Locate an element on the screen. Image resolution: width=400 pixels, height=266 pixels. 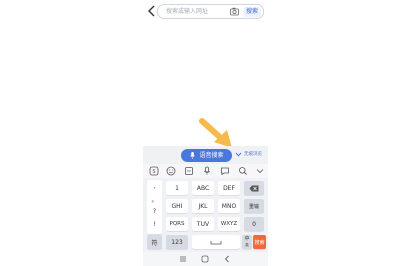
search-input: 搜索或输入网址 搜索 is located at coordinates (210, 11).